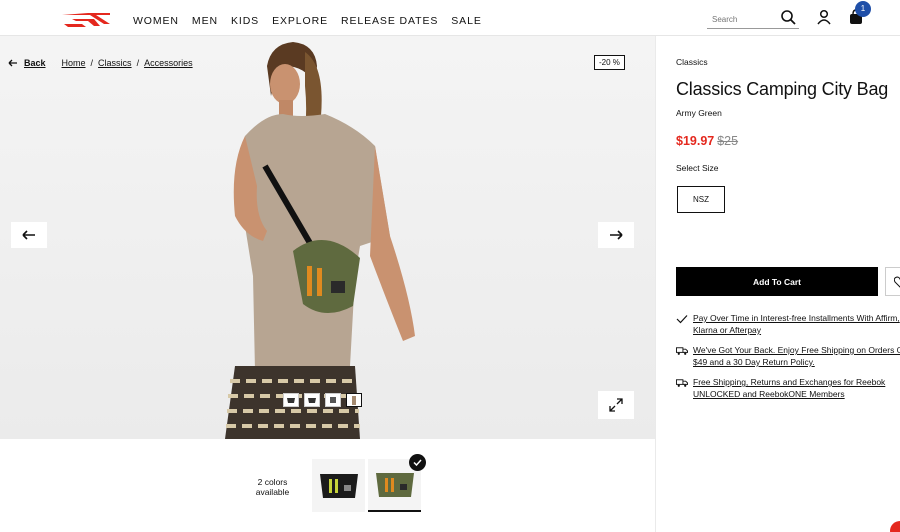 The height and width of the screenshot is (532, 900). I want to click on arrow-right-icon, so click(616, 235).